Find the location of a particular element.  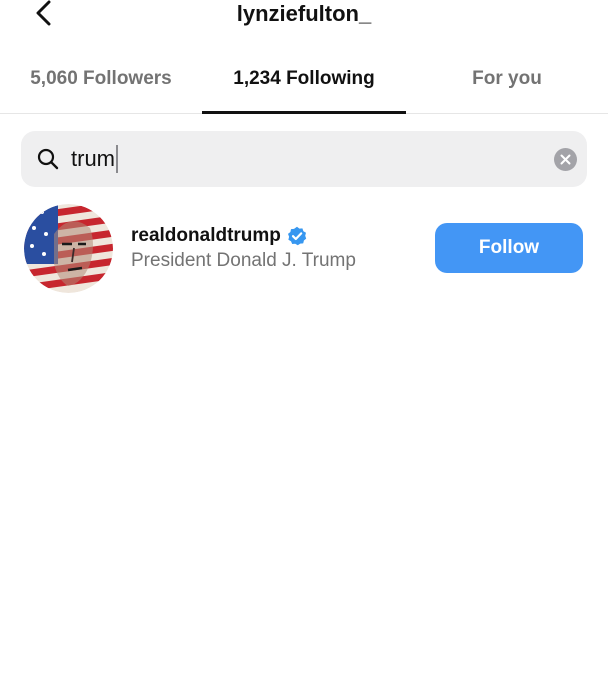

tab-followers: 5,060 Followers is located at coordinates (101, 88).